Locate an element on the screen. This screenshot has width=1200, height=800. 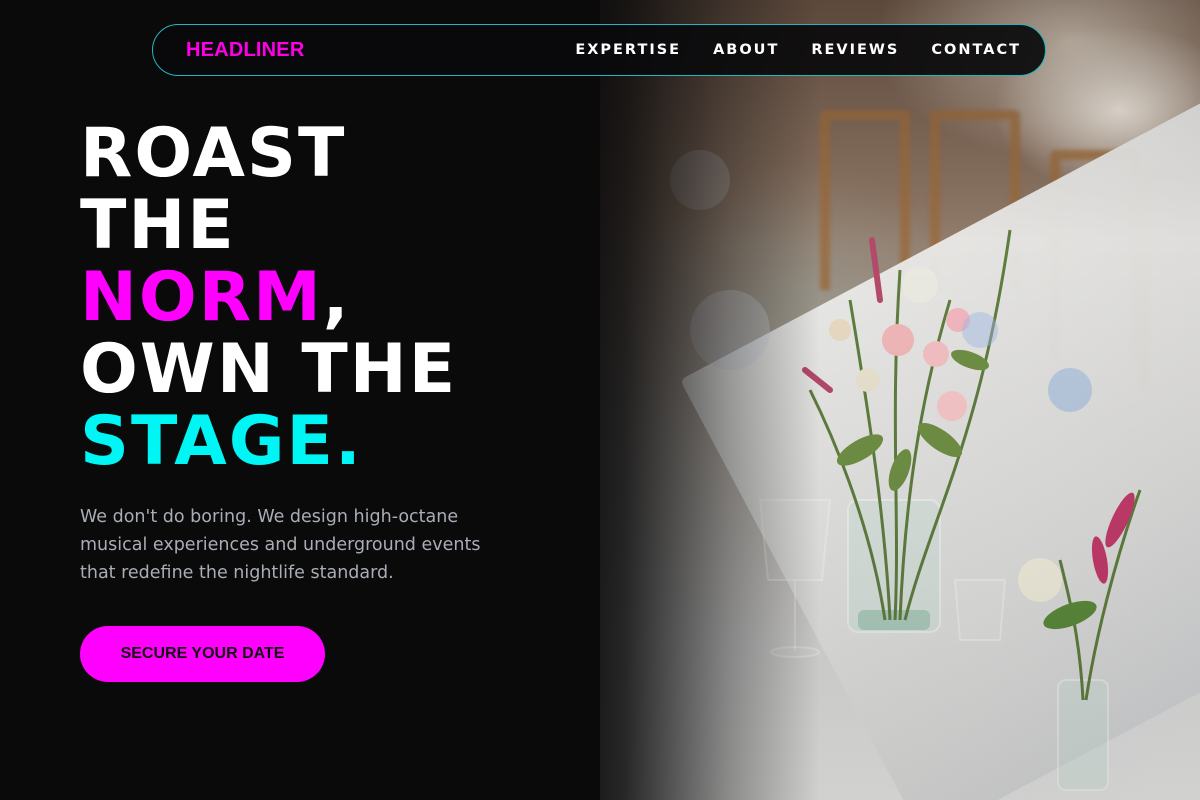
hero-line-3: NORM, is located at coordinates (268, 298).